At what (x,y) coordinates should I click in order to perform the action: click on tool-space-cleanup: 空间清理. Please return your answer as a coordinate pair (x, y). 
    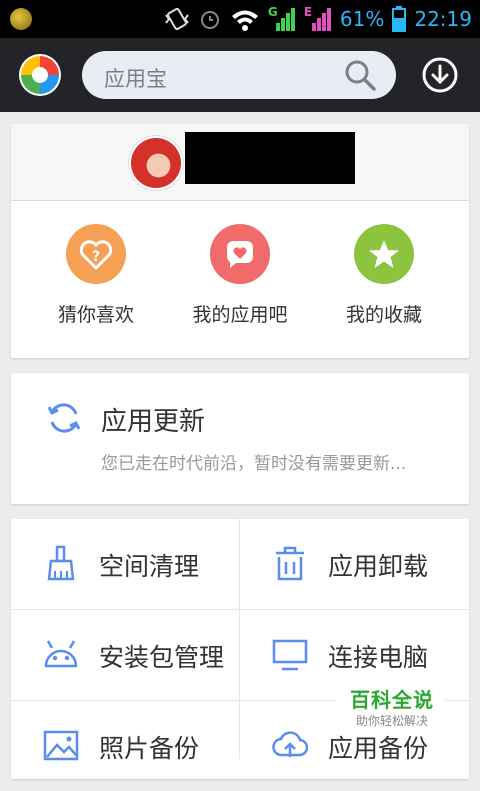
    Looking at the image, I should click on (125, 564).